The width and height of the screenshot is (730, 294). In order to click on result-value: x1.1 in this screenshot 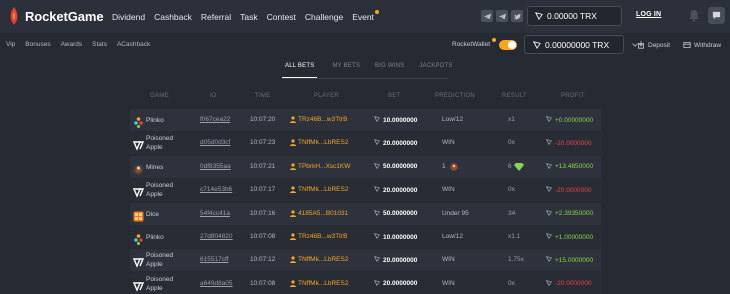, I will do `click(514, 236)`.